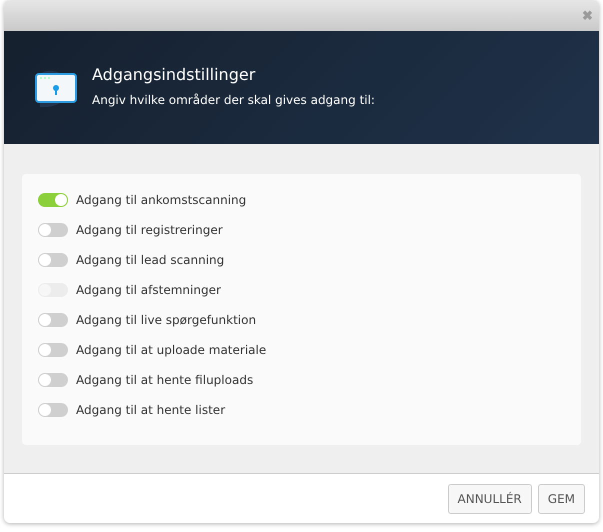 This screenshot has width=603, height=532. I want to click on toggle-label: Adgang til lead scanning, so click(150, 260).